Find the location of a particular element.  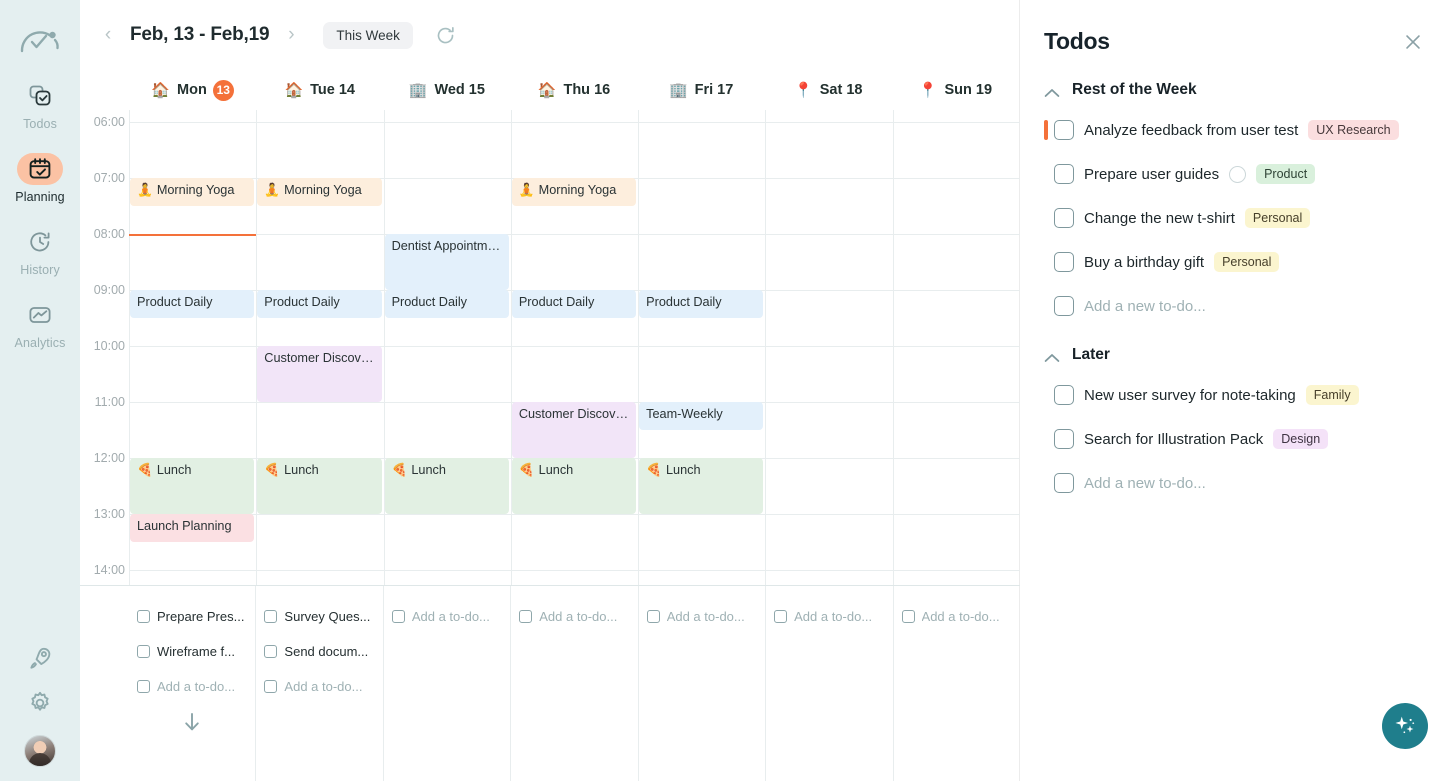

hour-label: 07:00 is located at coordinates (109, 178).